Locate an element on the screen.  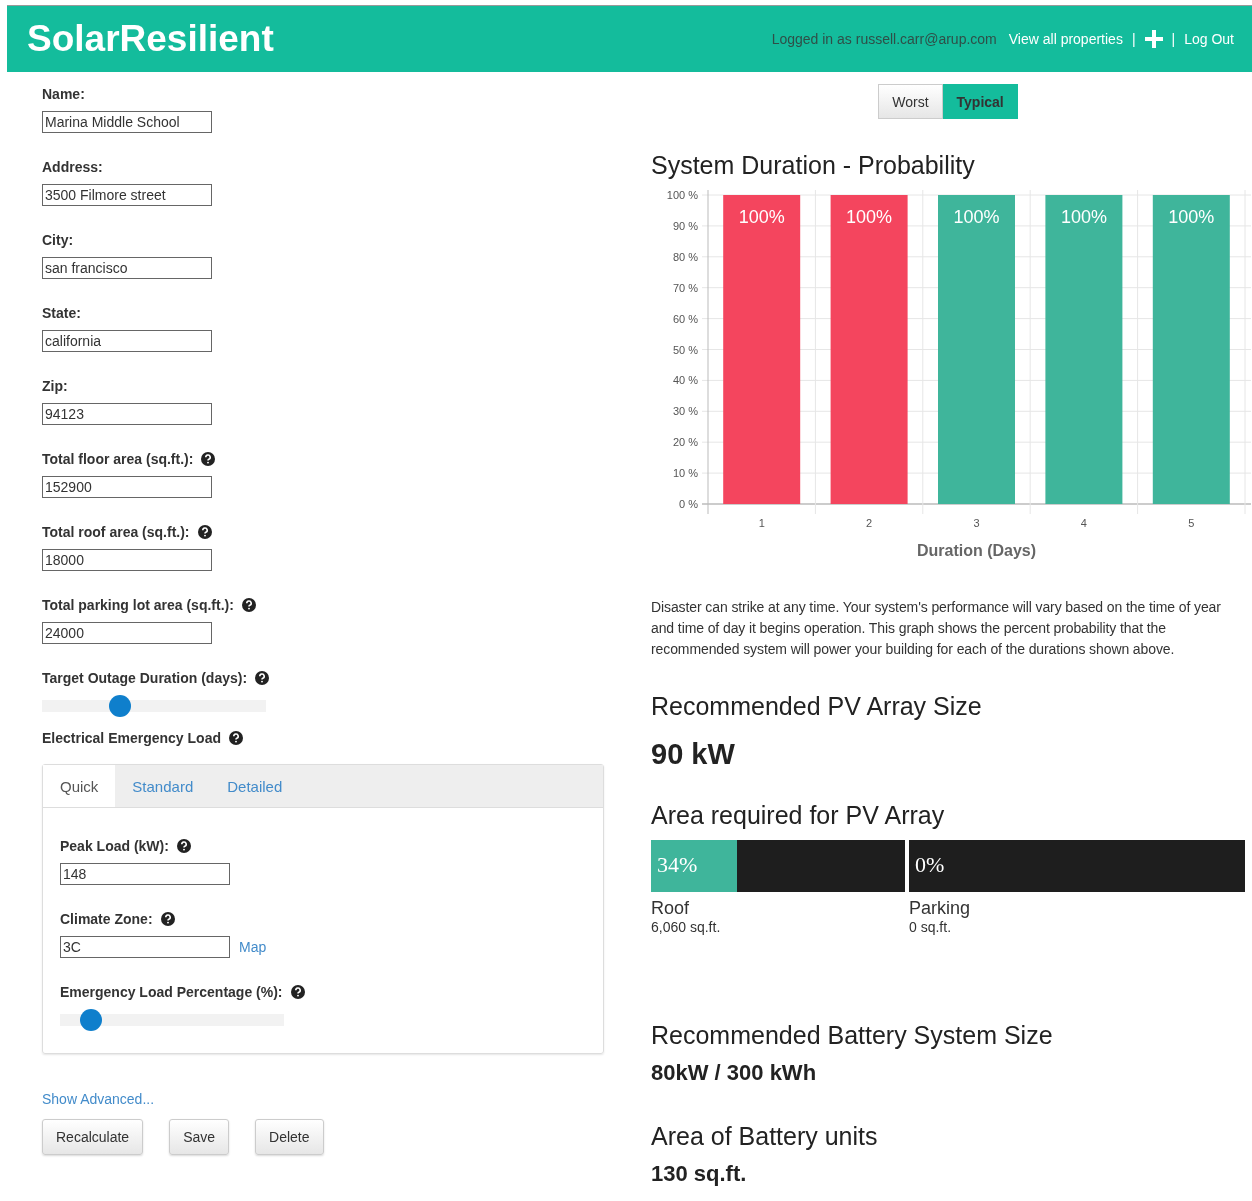
text-field: 152900 is located at coordinates (127, 487).